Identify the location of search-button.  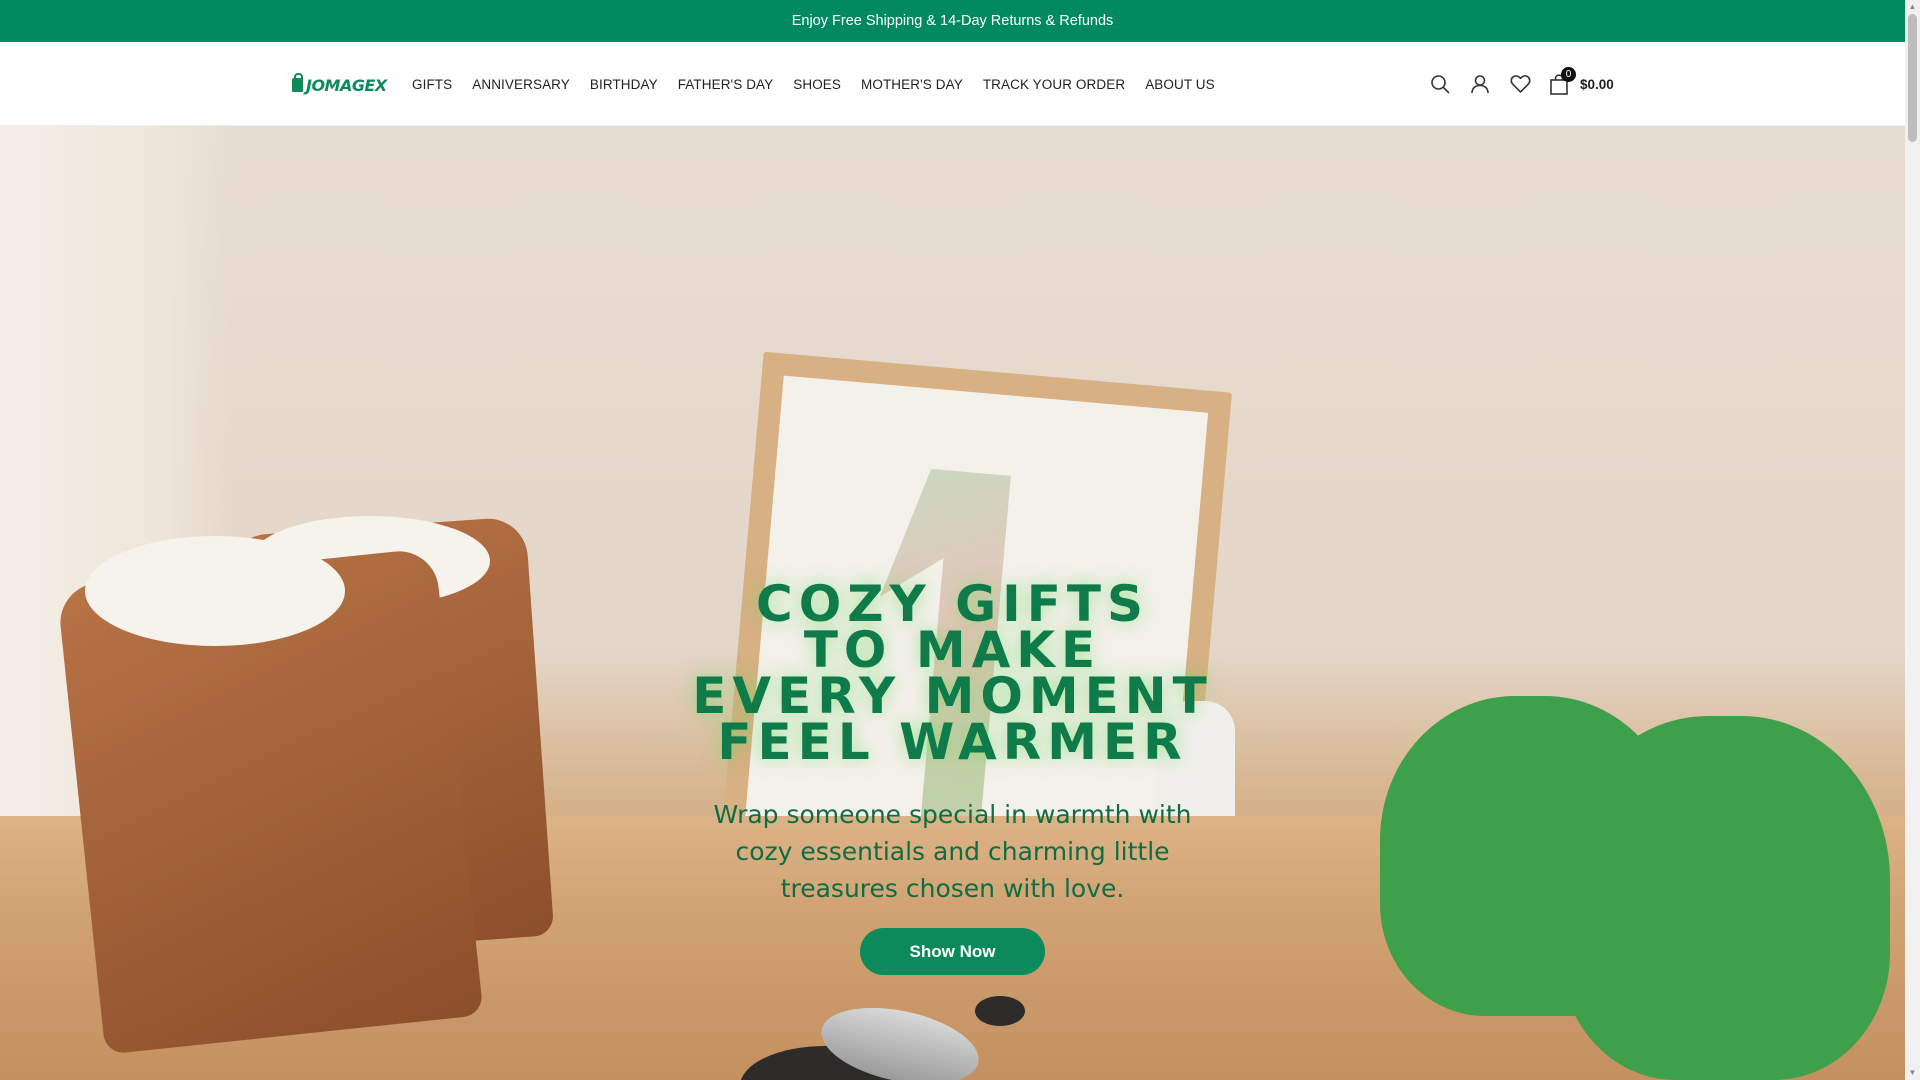
(1440, 84).